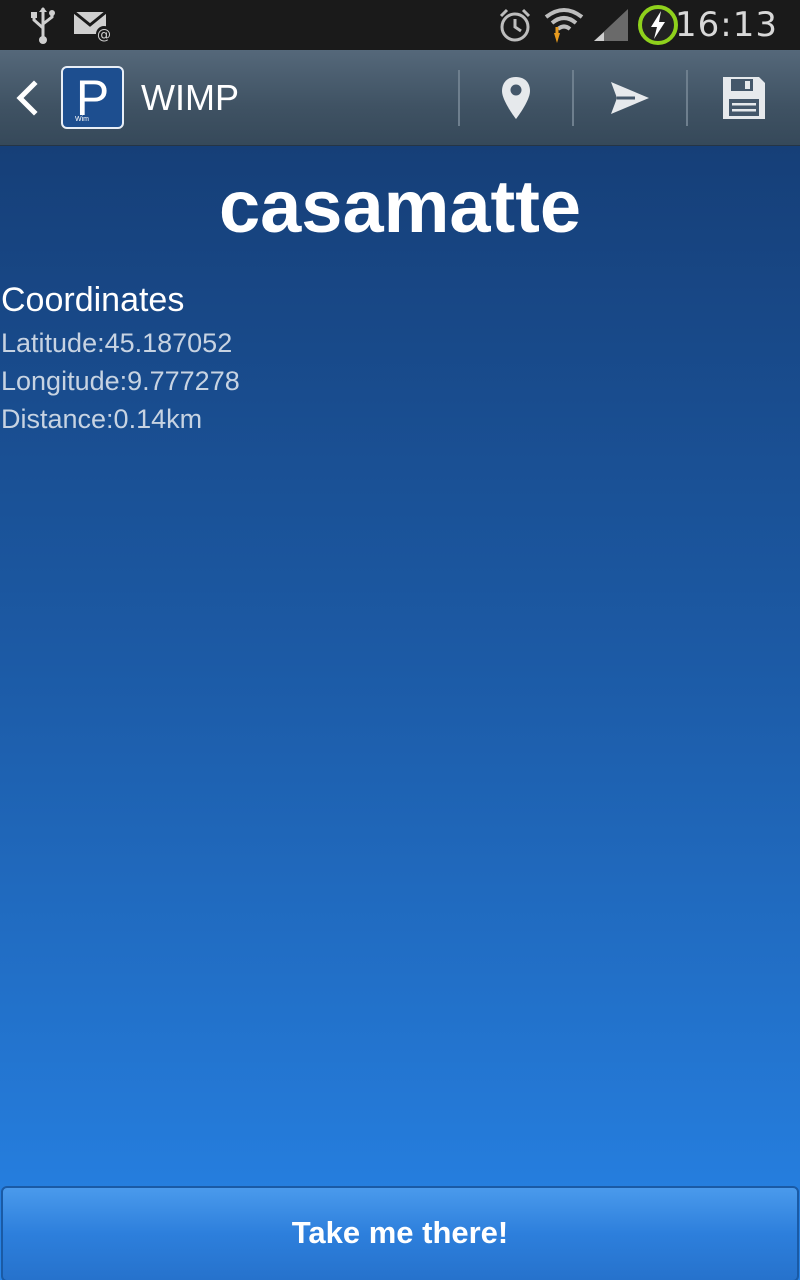  I want to click on take-me-there-button: Take me there!, so click(400, 1233).